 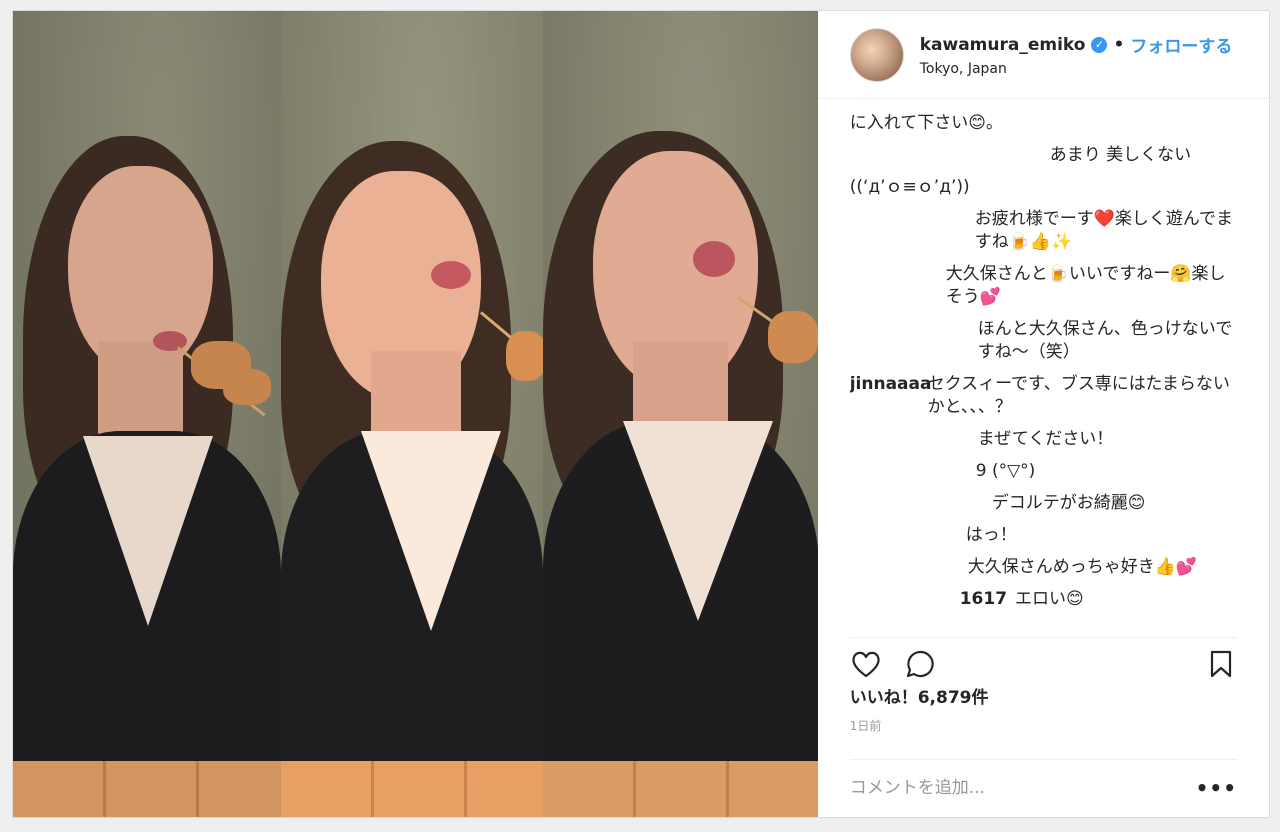 I want to click on comment-text: に入れて下さい😊。, so click(x=926, y=123).